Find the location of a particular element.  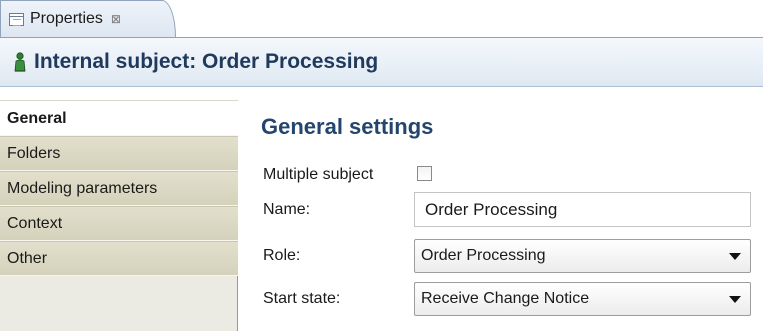

name-field-value: Order Processing is located at coordinates (491, 209).